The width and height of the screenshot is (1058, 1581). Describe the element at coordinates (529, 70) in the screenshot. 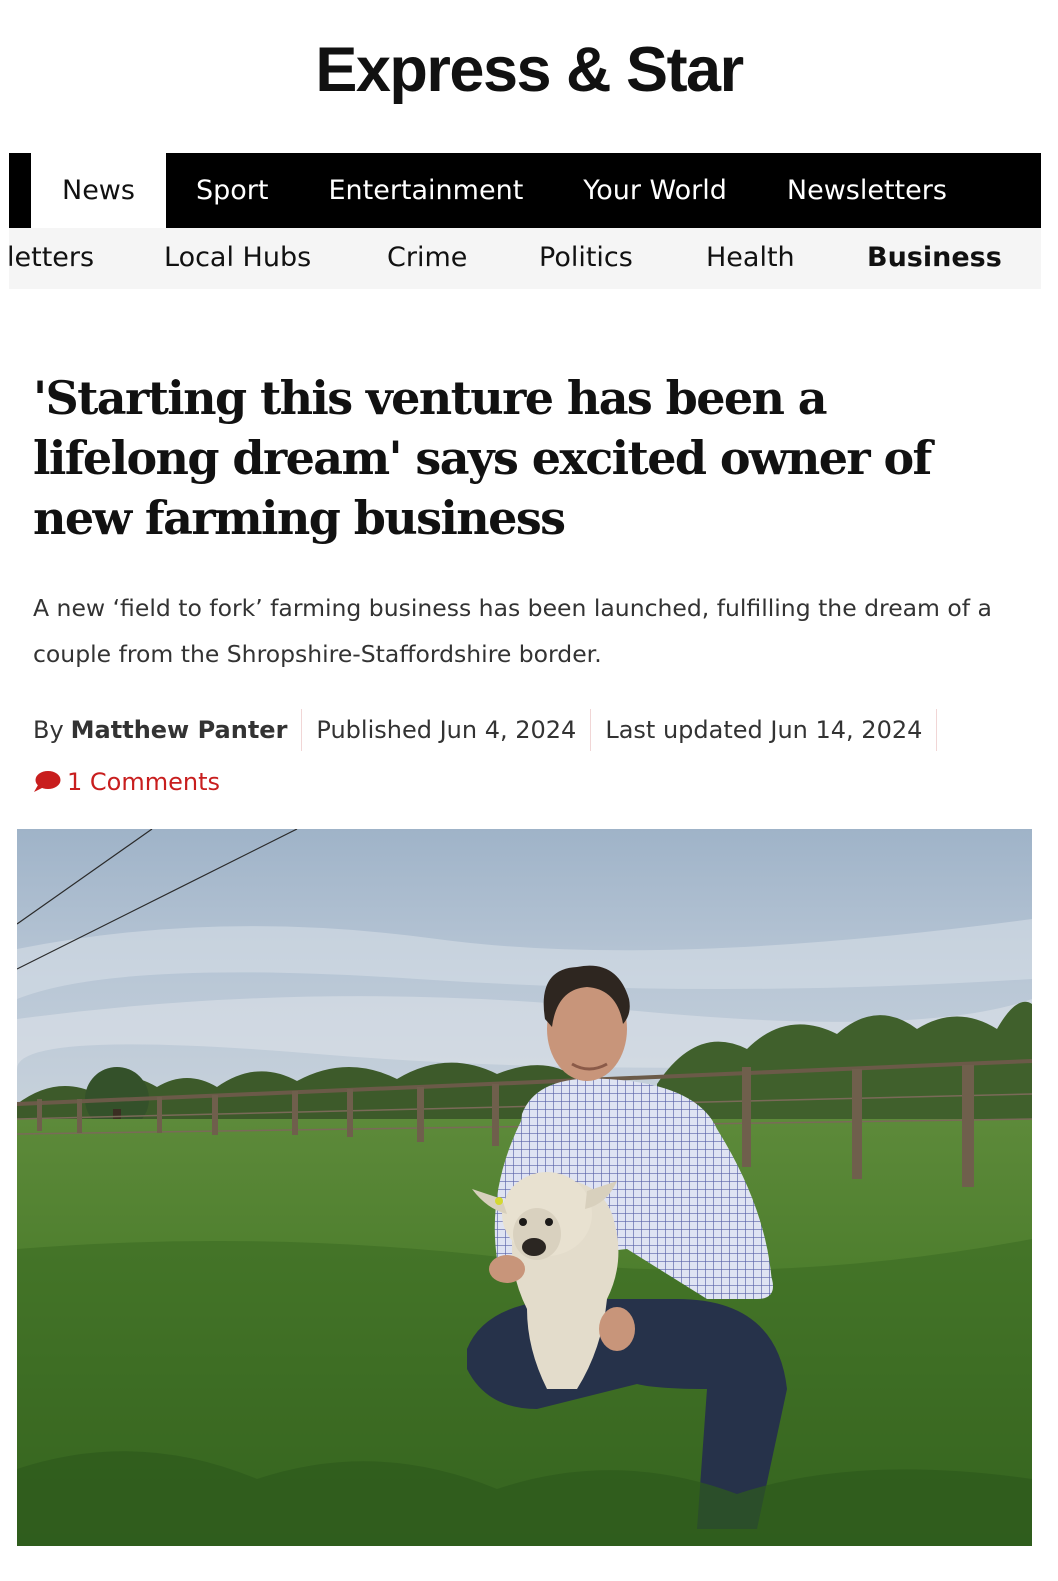

I see `site-logo: Express & Star` at that location.